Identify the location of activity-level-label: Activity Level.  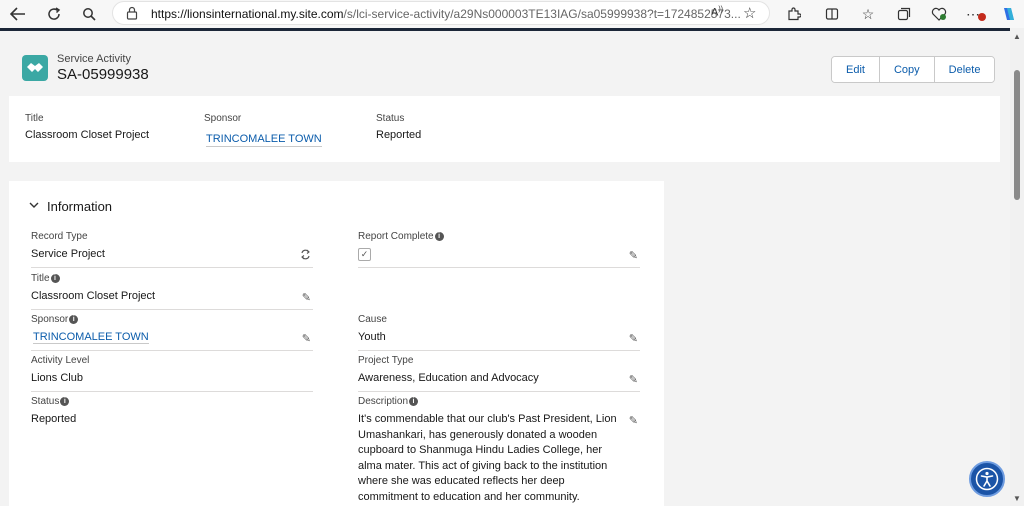
(60, 360).